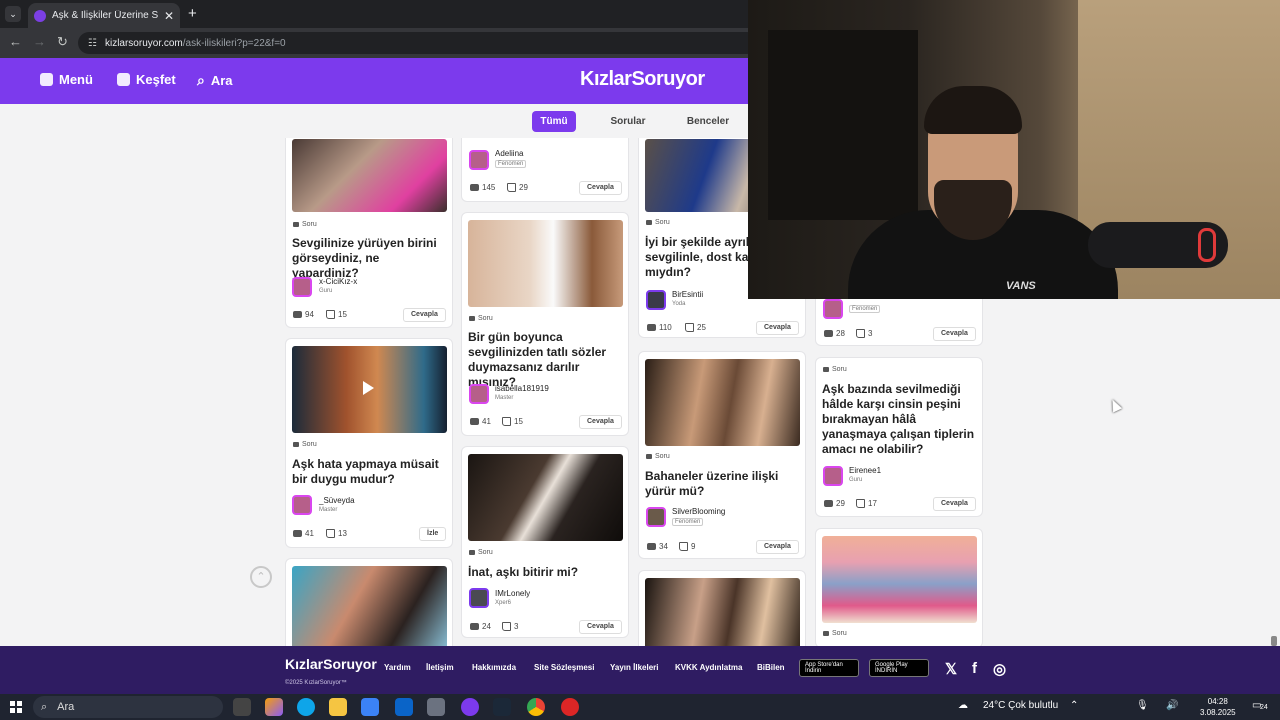  Describe the element at coordinates (628, 121) in the screenshot. I see `tab-questions: Sorular` at that location.